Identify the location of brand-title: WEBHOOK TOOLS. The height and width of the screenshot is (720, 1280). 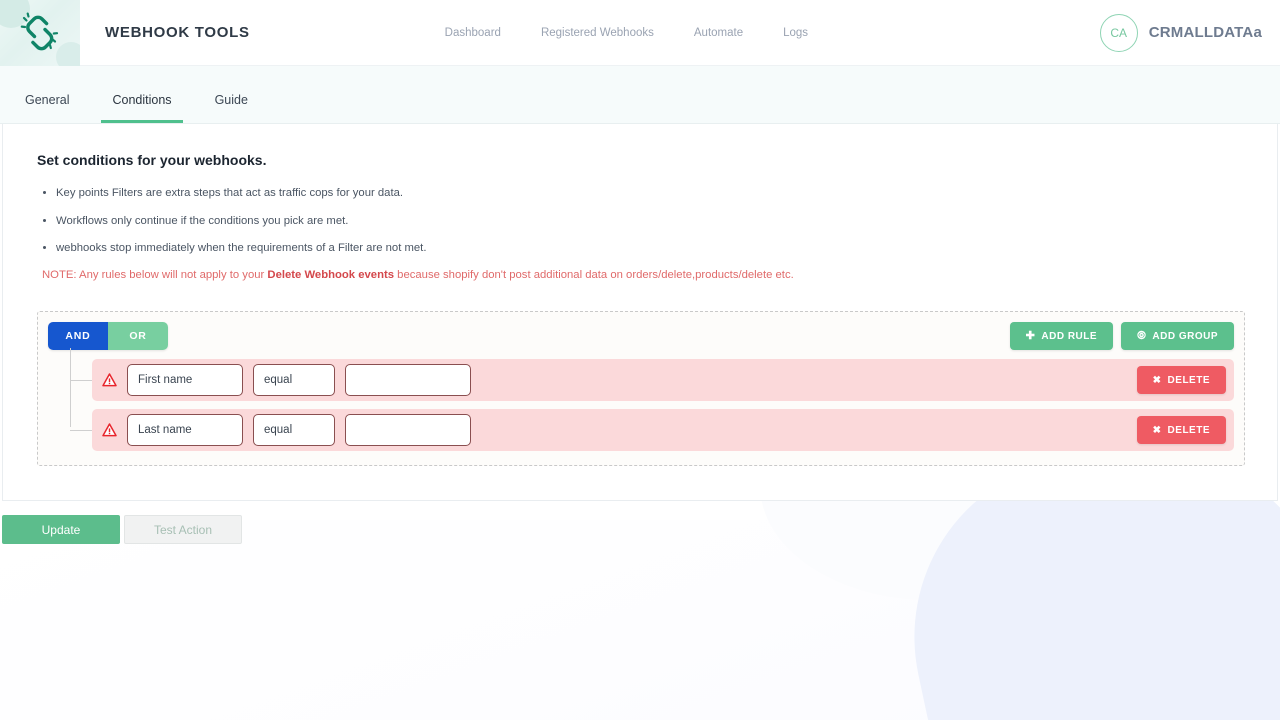
(177, 32).